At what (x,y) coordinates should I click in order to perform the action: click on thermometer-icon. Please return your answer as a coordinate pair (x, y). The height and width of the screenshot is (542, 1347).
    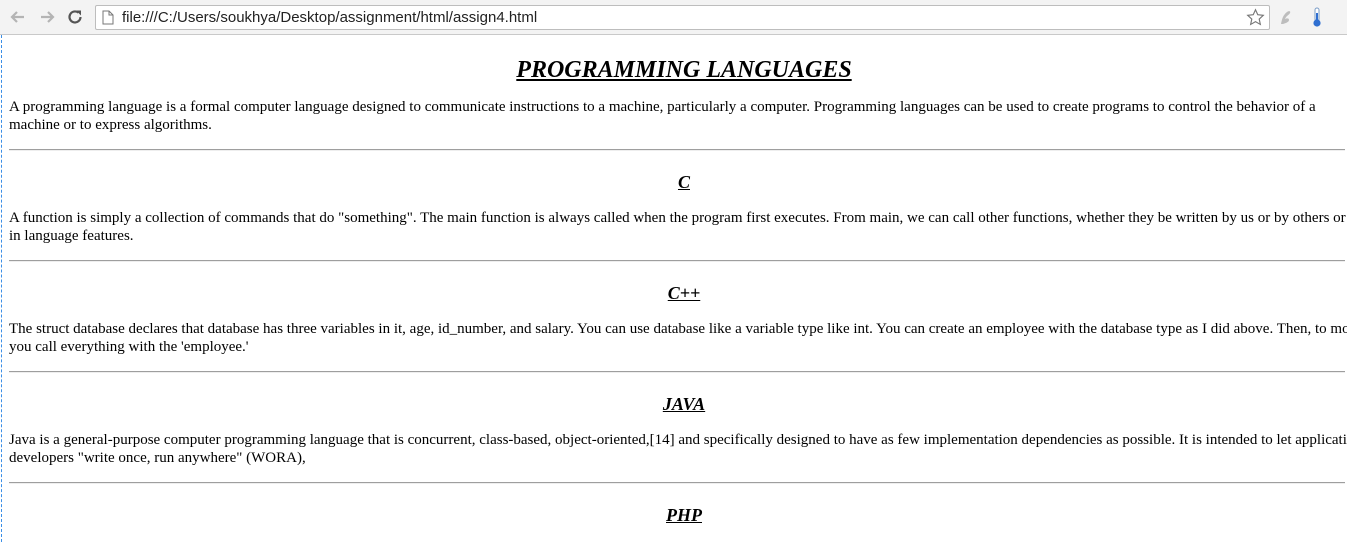
    Looking at the image, I should click on (1317, 17).